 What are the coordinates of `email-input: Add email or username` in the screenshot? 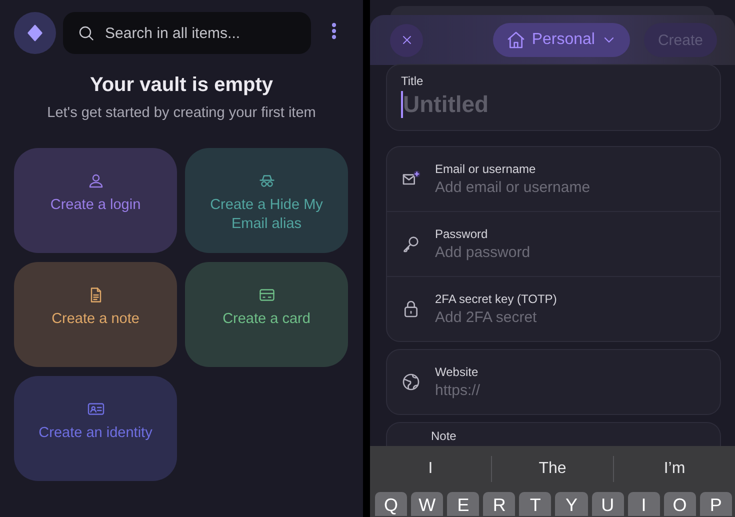 It's located at (565, 187).